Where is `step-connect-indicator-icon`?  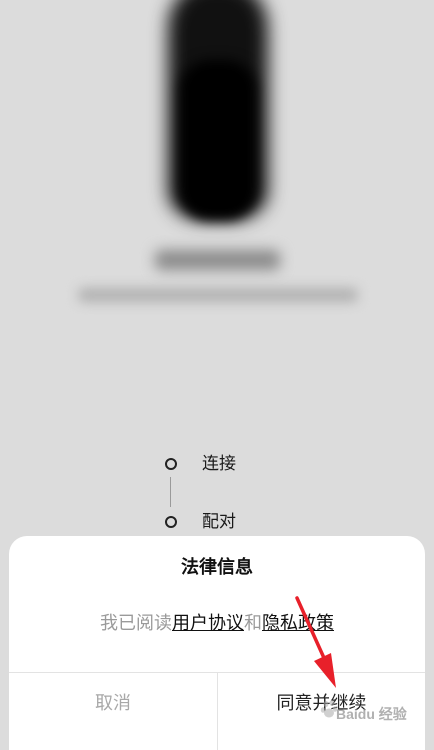 step-connect-indicator-icon is located at coordinates (171, 464).